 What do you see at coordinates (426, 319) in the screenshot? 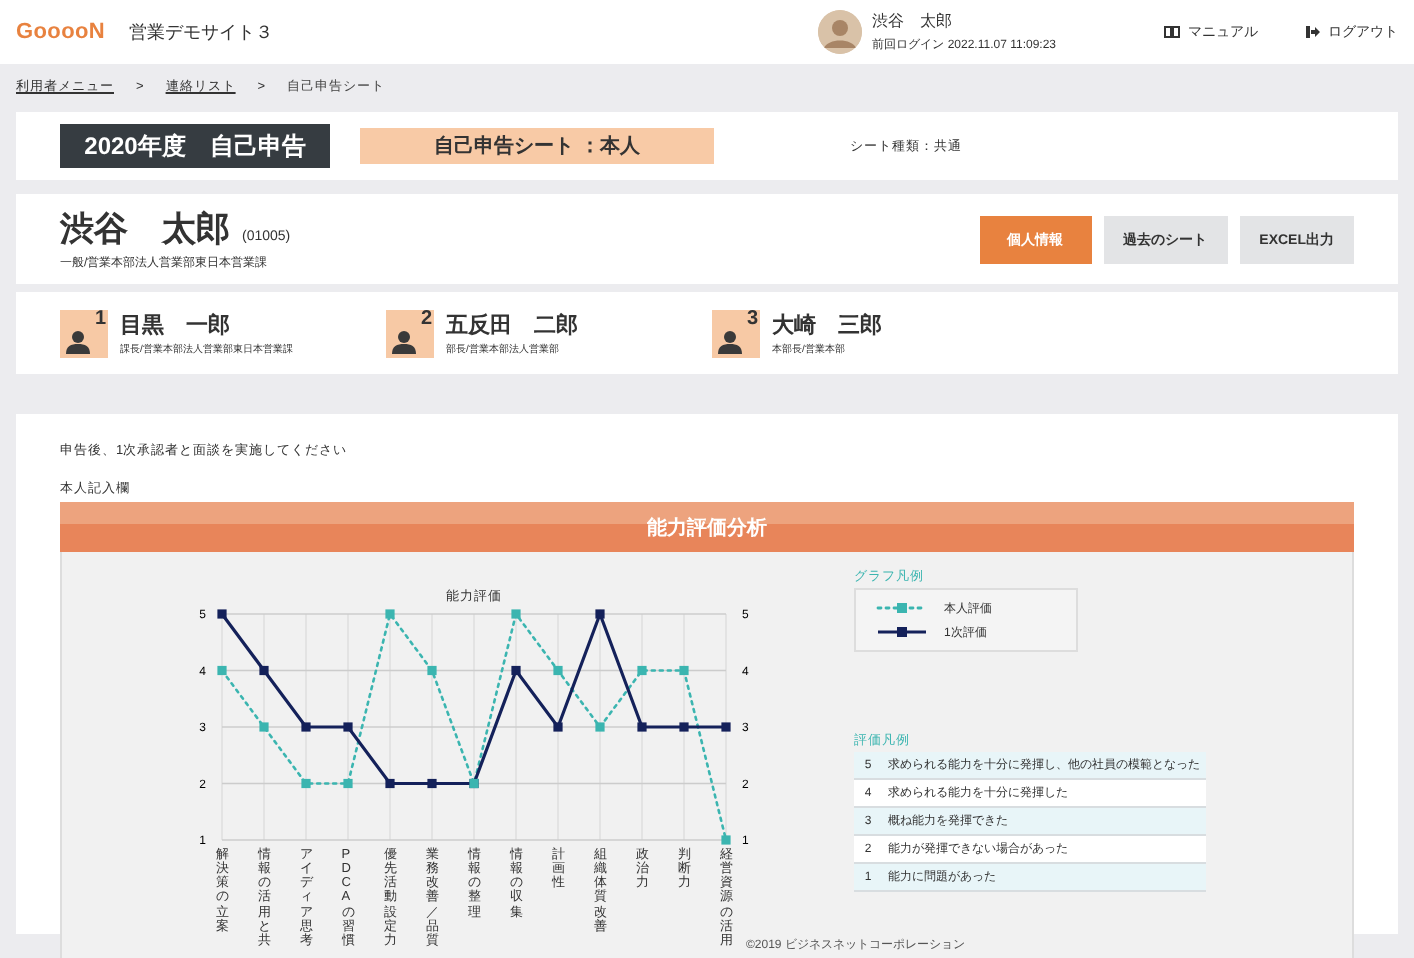
I see `evaluator-number: 2` at bounding box center [426, 319].